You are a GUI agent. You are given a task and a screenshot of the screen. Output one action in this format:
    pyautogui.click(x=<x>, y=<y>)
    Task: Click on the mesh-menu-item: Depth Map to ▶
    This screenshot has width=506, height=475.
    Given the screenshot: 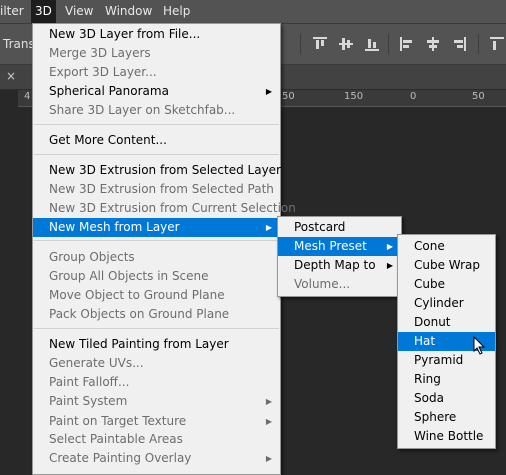 What is the action you would take?
    pyautogui.click(x=339, y=265)
    